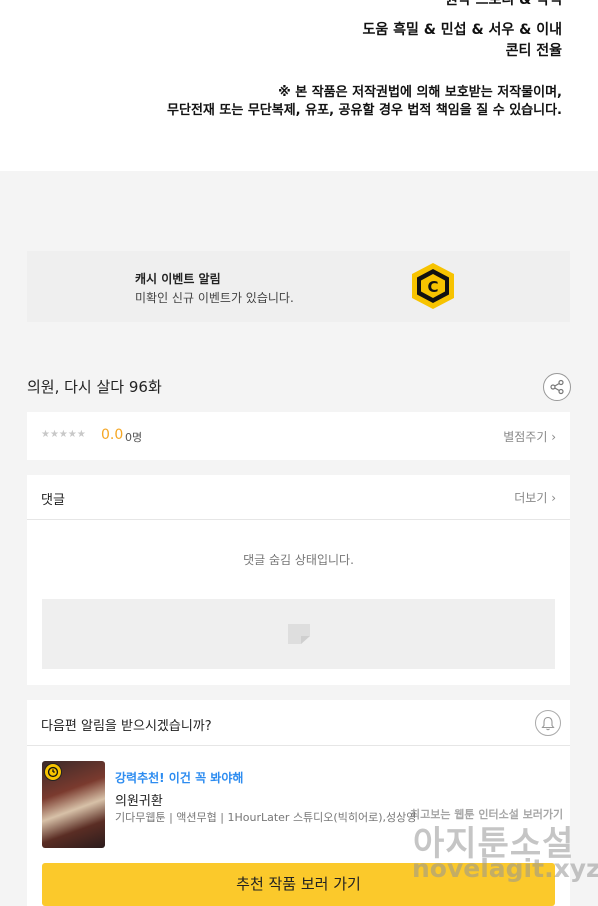 This screenshot has height=906, width=598. I want to click on recommended-work-title: 의원귀환, so click(139, 799).